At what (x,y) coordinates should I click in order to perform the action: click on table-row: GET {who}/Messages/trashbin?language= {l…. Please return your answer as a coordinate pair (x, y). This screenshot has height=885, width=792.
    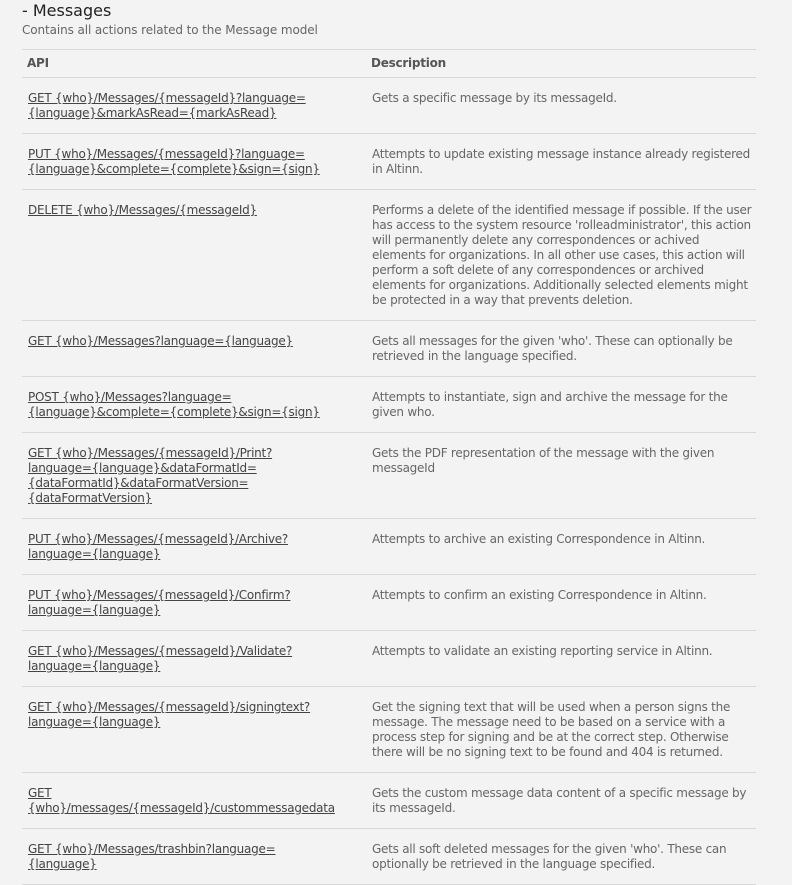
    Looking at the image, I should click on (389, 856).